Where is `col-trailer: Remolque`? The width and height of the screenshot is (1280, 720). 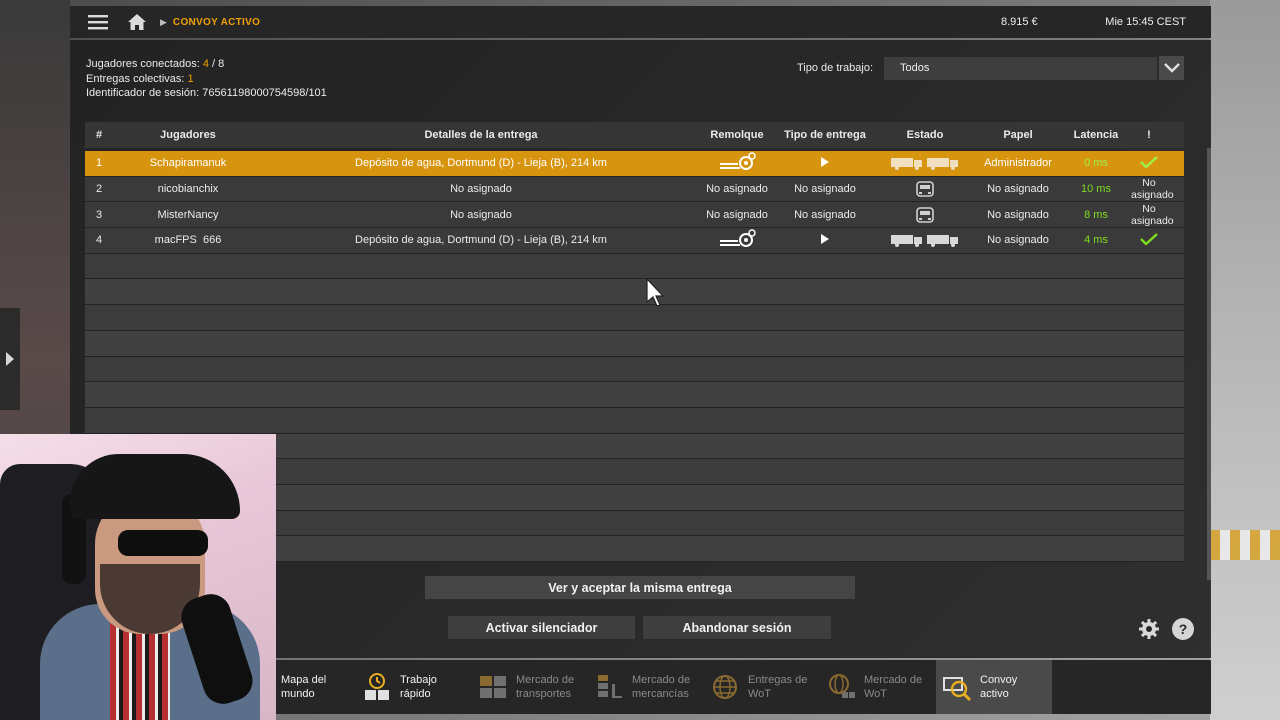
col-trailer: Remolque is located at coordinates (737, 135).